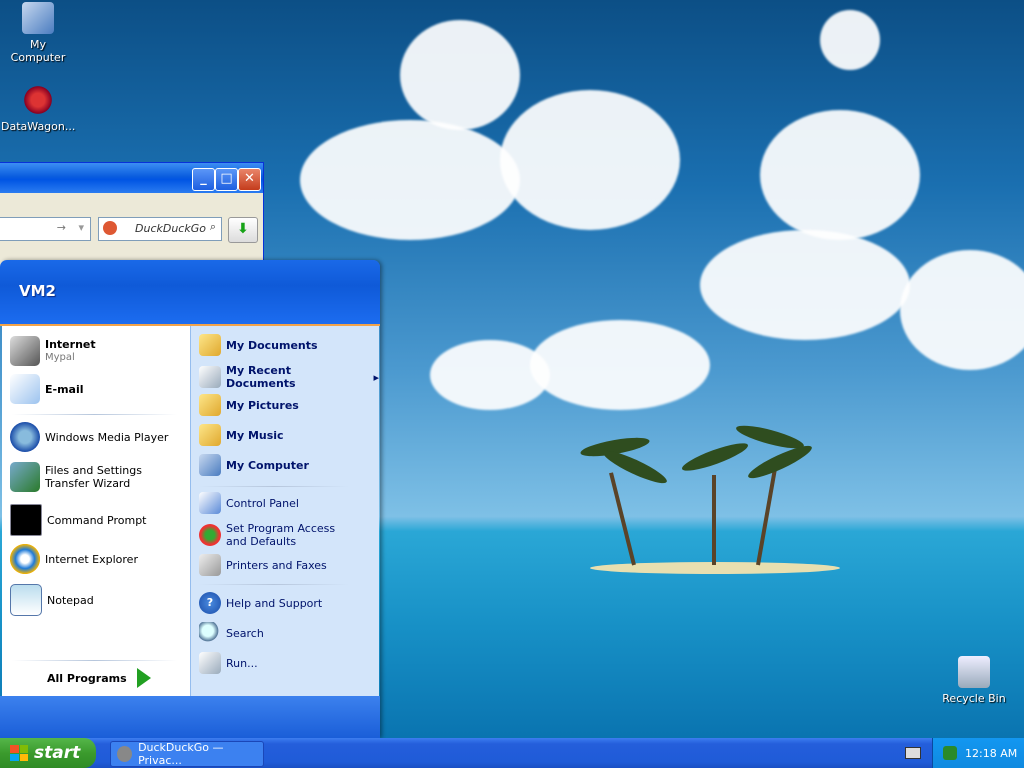 Image resolution: width=1024 pixels, height=768 pixels. Describe the element at coordinates (93, 477) in the screenshot. I see `item-label: Files and Settings Transfer Wizard` at that location.